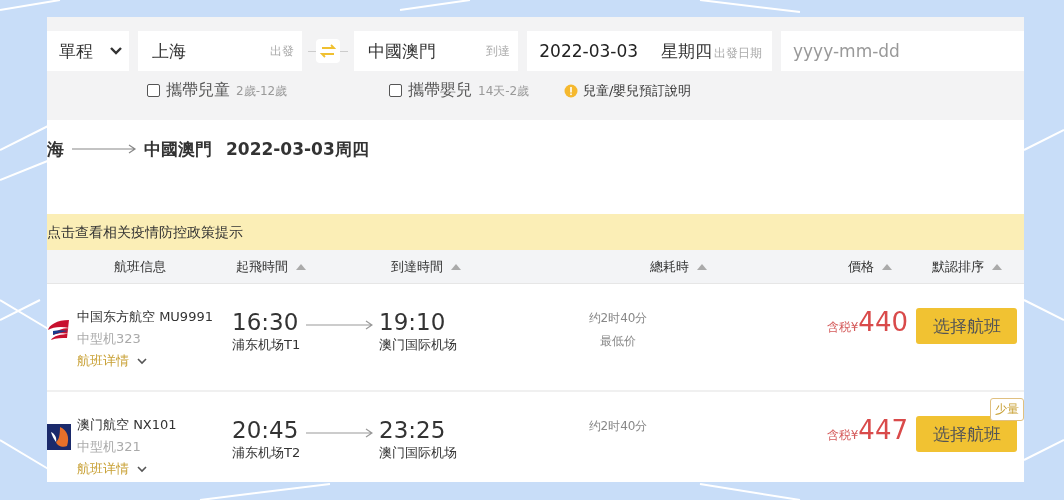 The width and height of the screenshot is (1064, 500). I want to click on route-destination: 中國澳門, so click(178, 149).